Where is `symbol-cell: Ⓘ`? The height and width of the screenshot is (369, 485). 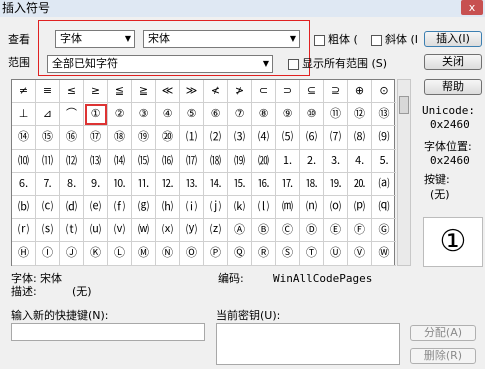
symbol-cell: Ⓘ is located at coordinates (48, 254).